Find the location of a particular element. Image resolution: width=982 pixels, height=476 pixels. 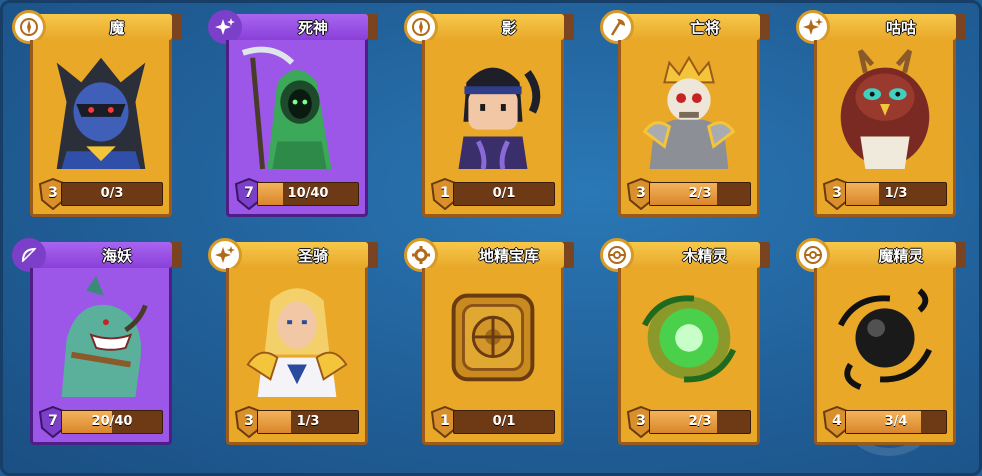

hero-card-shengqi: 圣骑 3 1/3 is located at coordinates (296, 345).